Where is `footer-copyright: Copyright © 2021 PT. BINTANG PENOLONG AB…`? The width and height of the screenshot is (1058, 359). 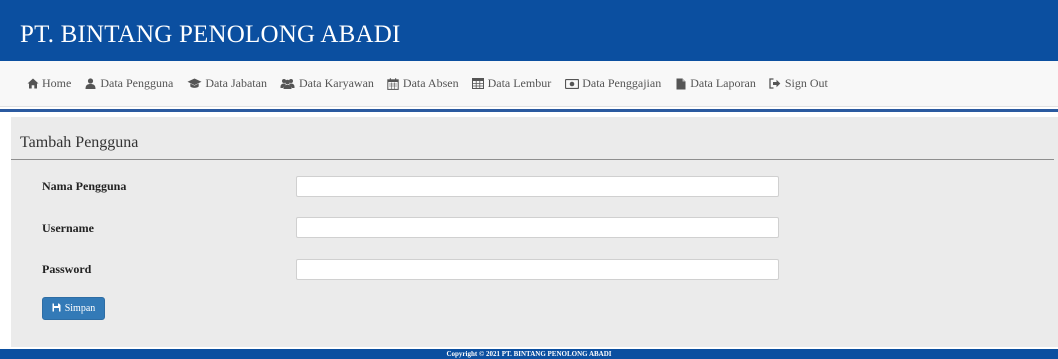 footer-copyright: Copyright © 2021 PT. BINTANG PENOLONG AB… is located at coordinates (529, 354).